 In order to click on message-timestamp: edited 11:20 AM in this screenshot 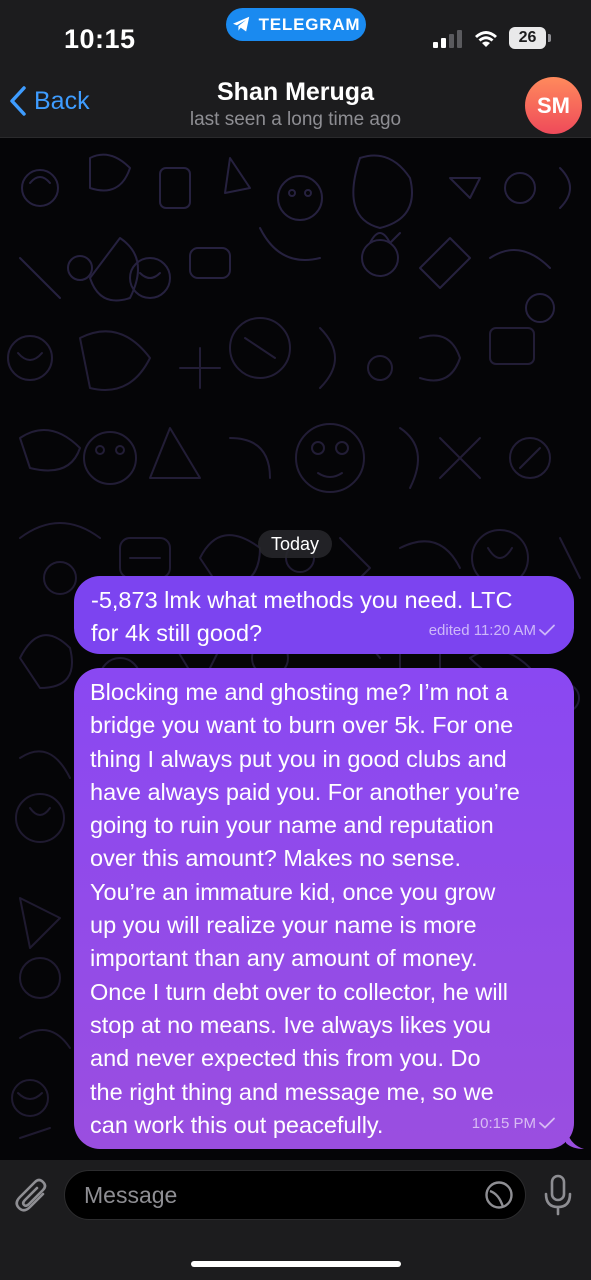, I will do `click(482, 630)`.